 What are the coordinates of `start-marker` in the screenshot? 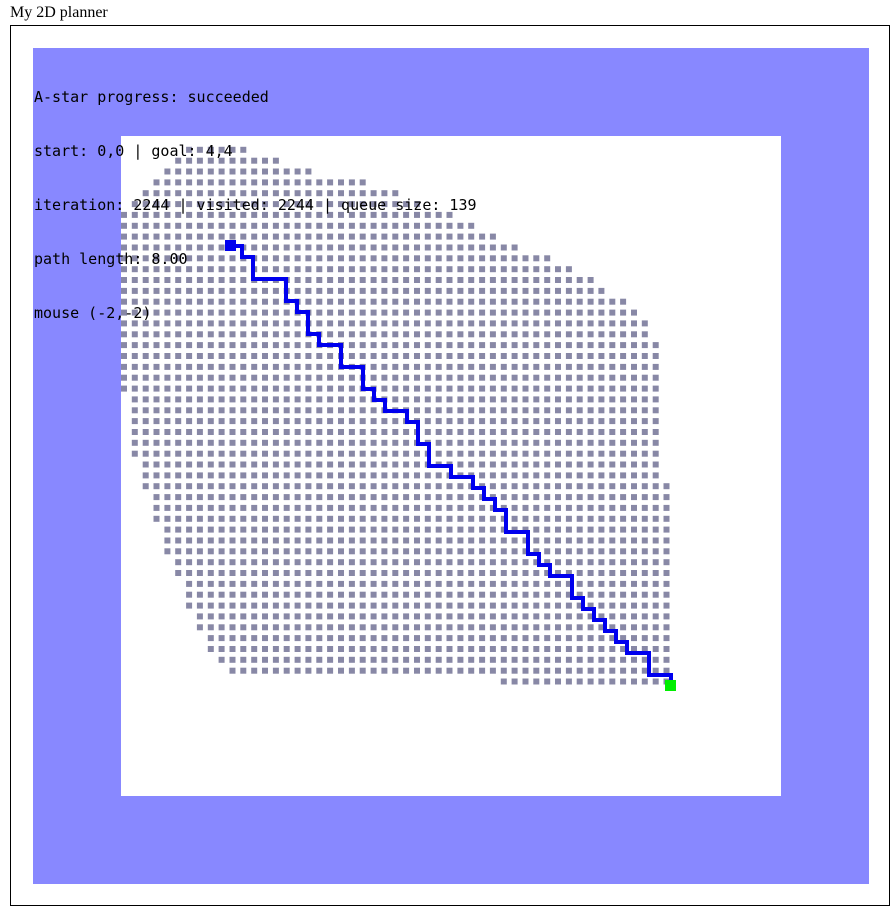 It's located at (230, 245).